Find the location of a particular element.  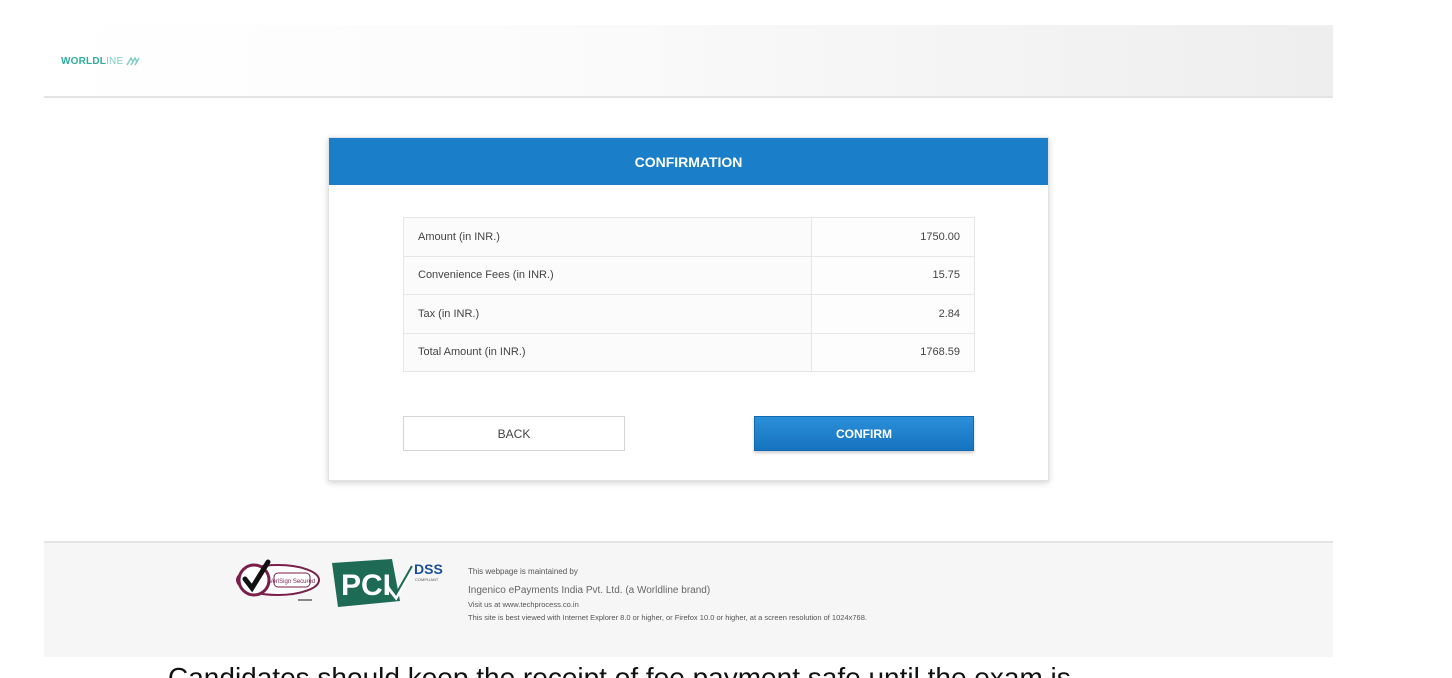

page-header: WORLDL INE is located at coordinates (688, 61).